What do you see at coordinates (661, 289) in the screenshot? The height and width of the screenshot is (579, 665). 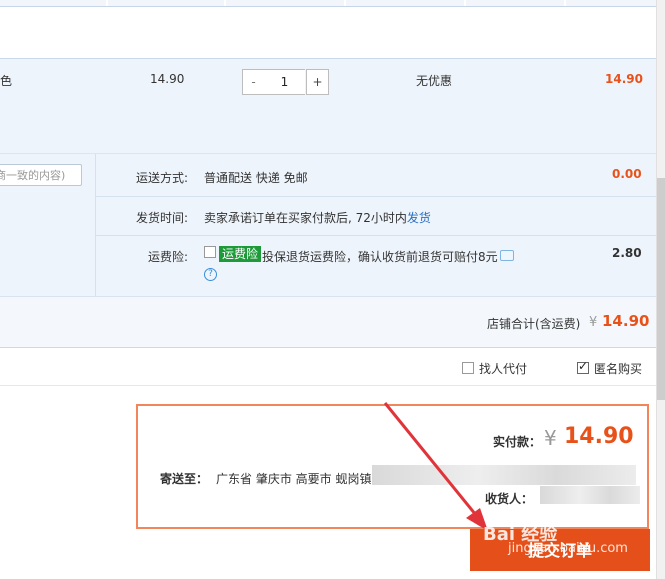 I see `scrollbar-thumb` at bounding box center [661, 289].